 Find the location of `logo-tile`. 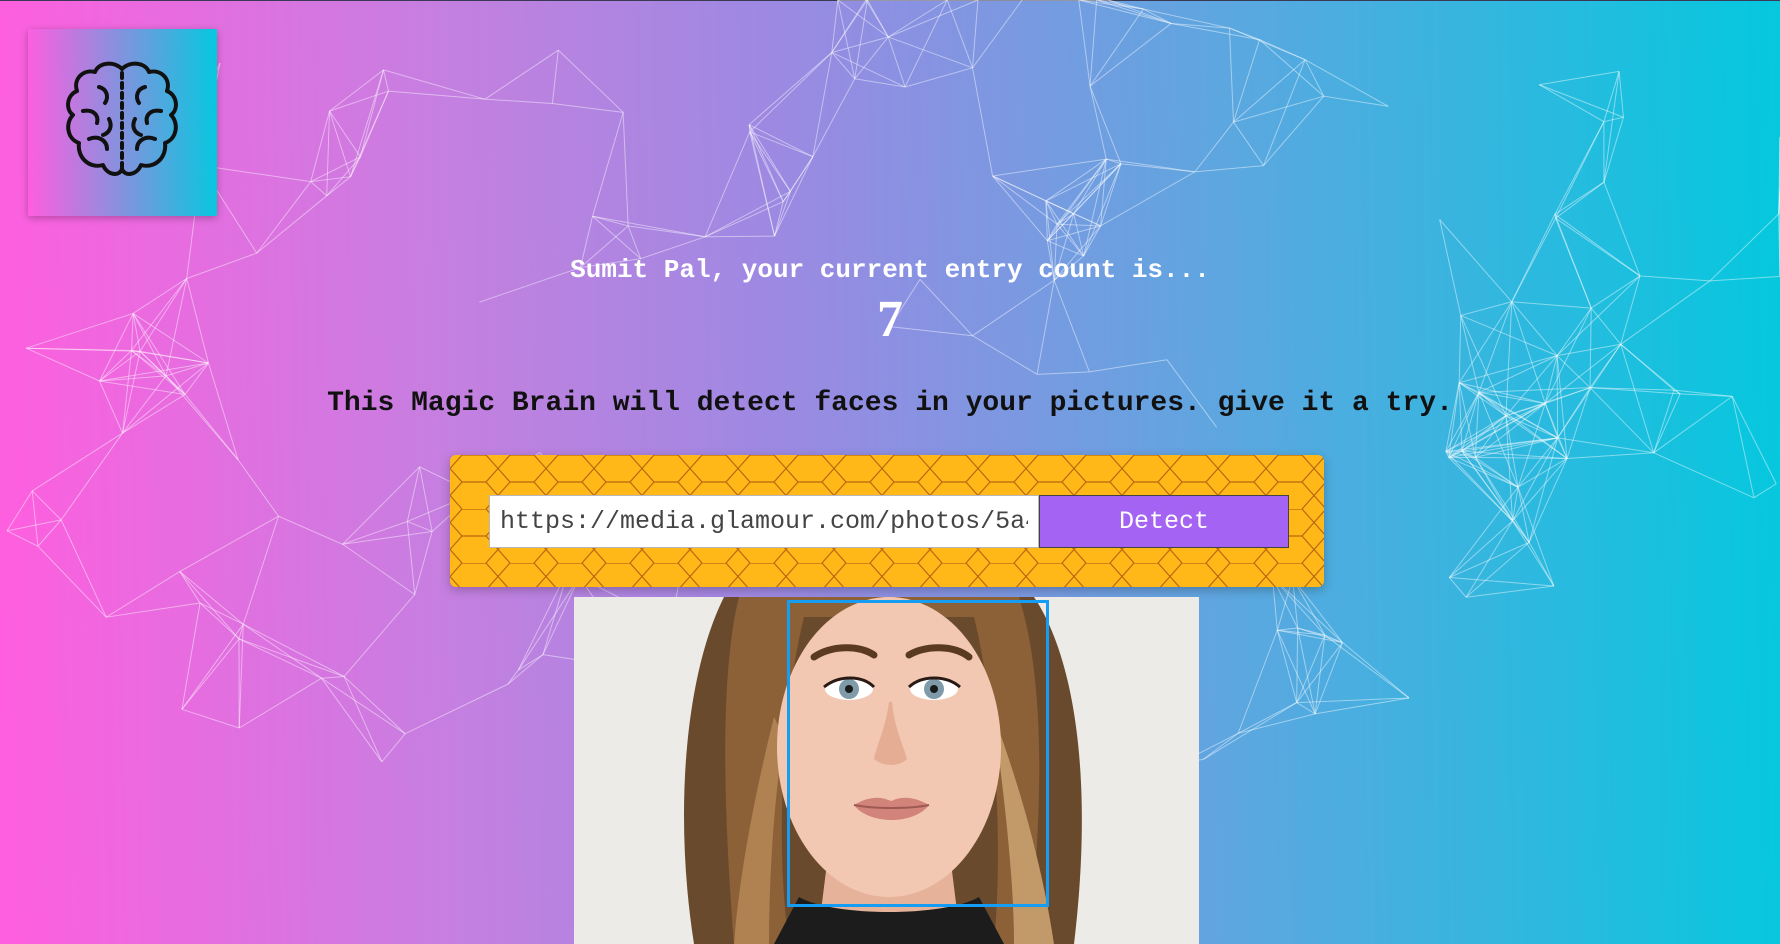

logo-tile is located at coordinates (122, 122).